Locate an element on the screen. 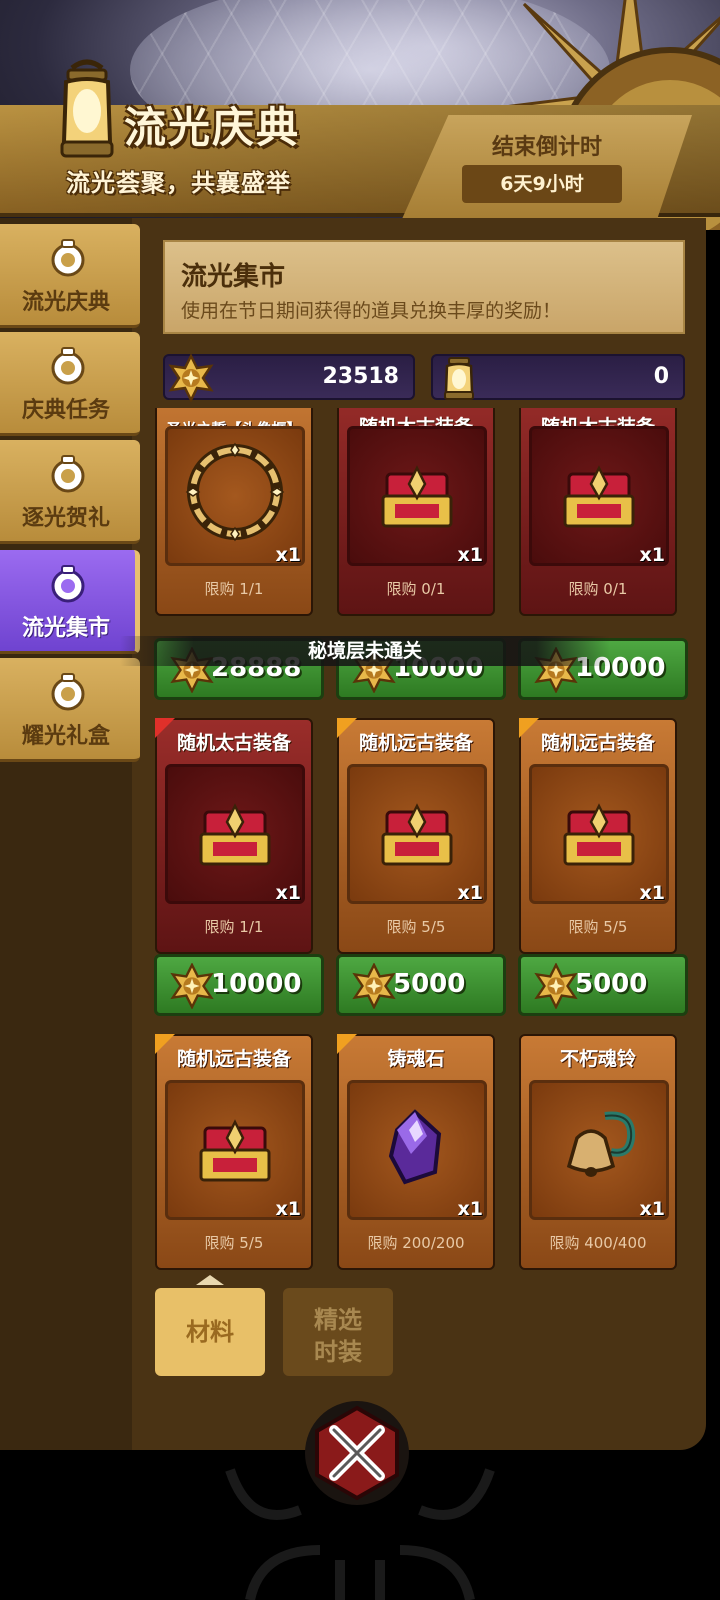  shop-item-card: 随机太古装备 x1 限购 1/1 is located at coordinates (234, 836).